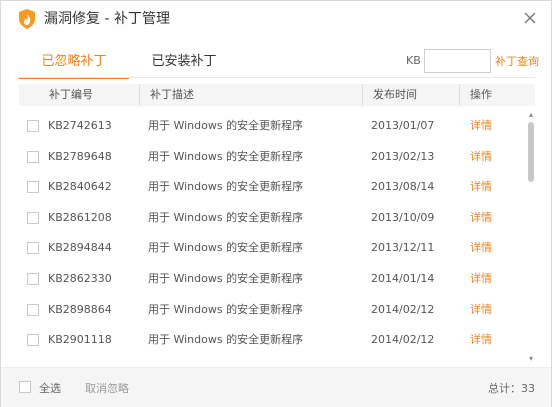 This screenshot has height=407, width=552. I want to click on patch-id: KB2789648, so click(80, 156).